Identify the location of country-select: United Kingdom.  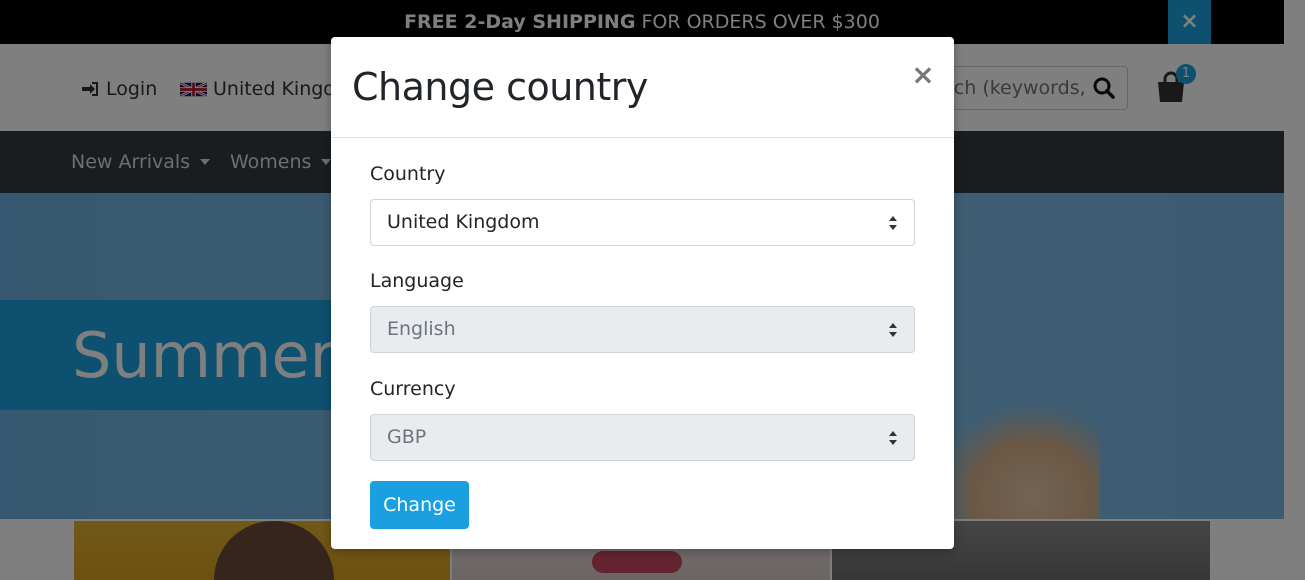
(642, 222).